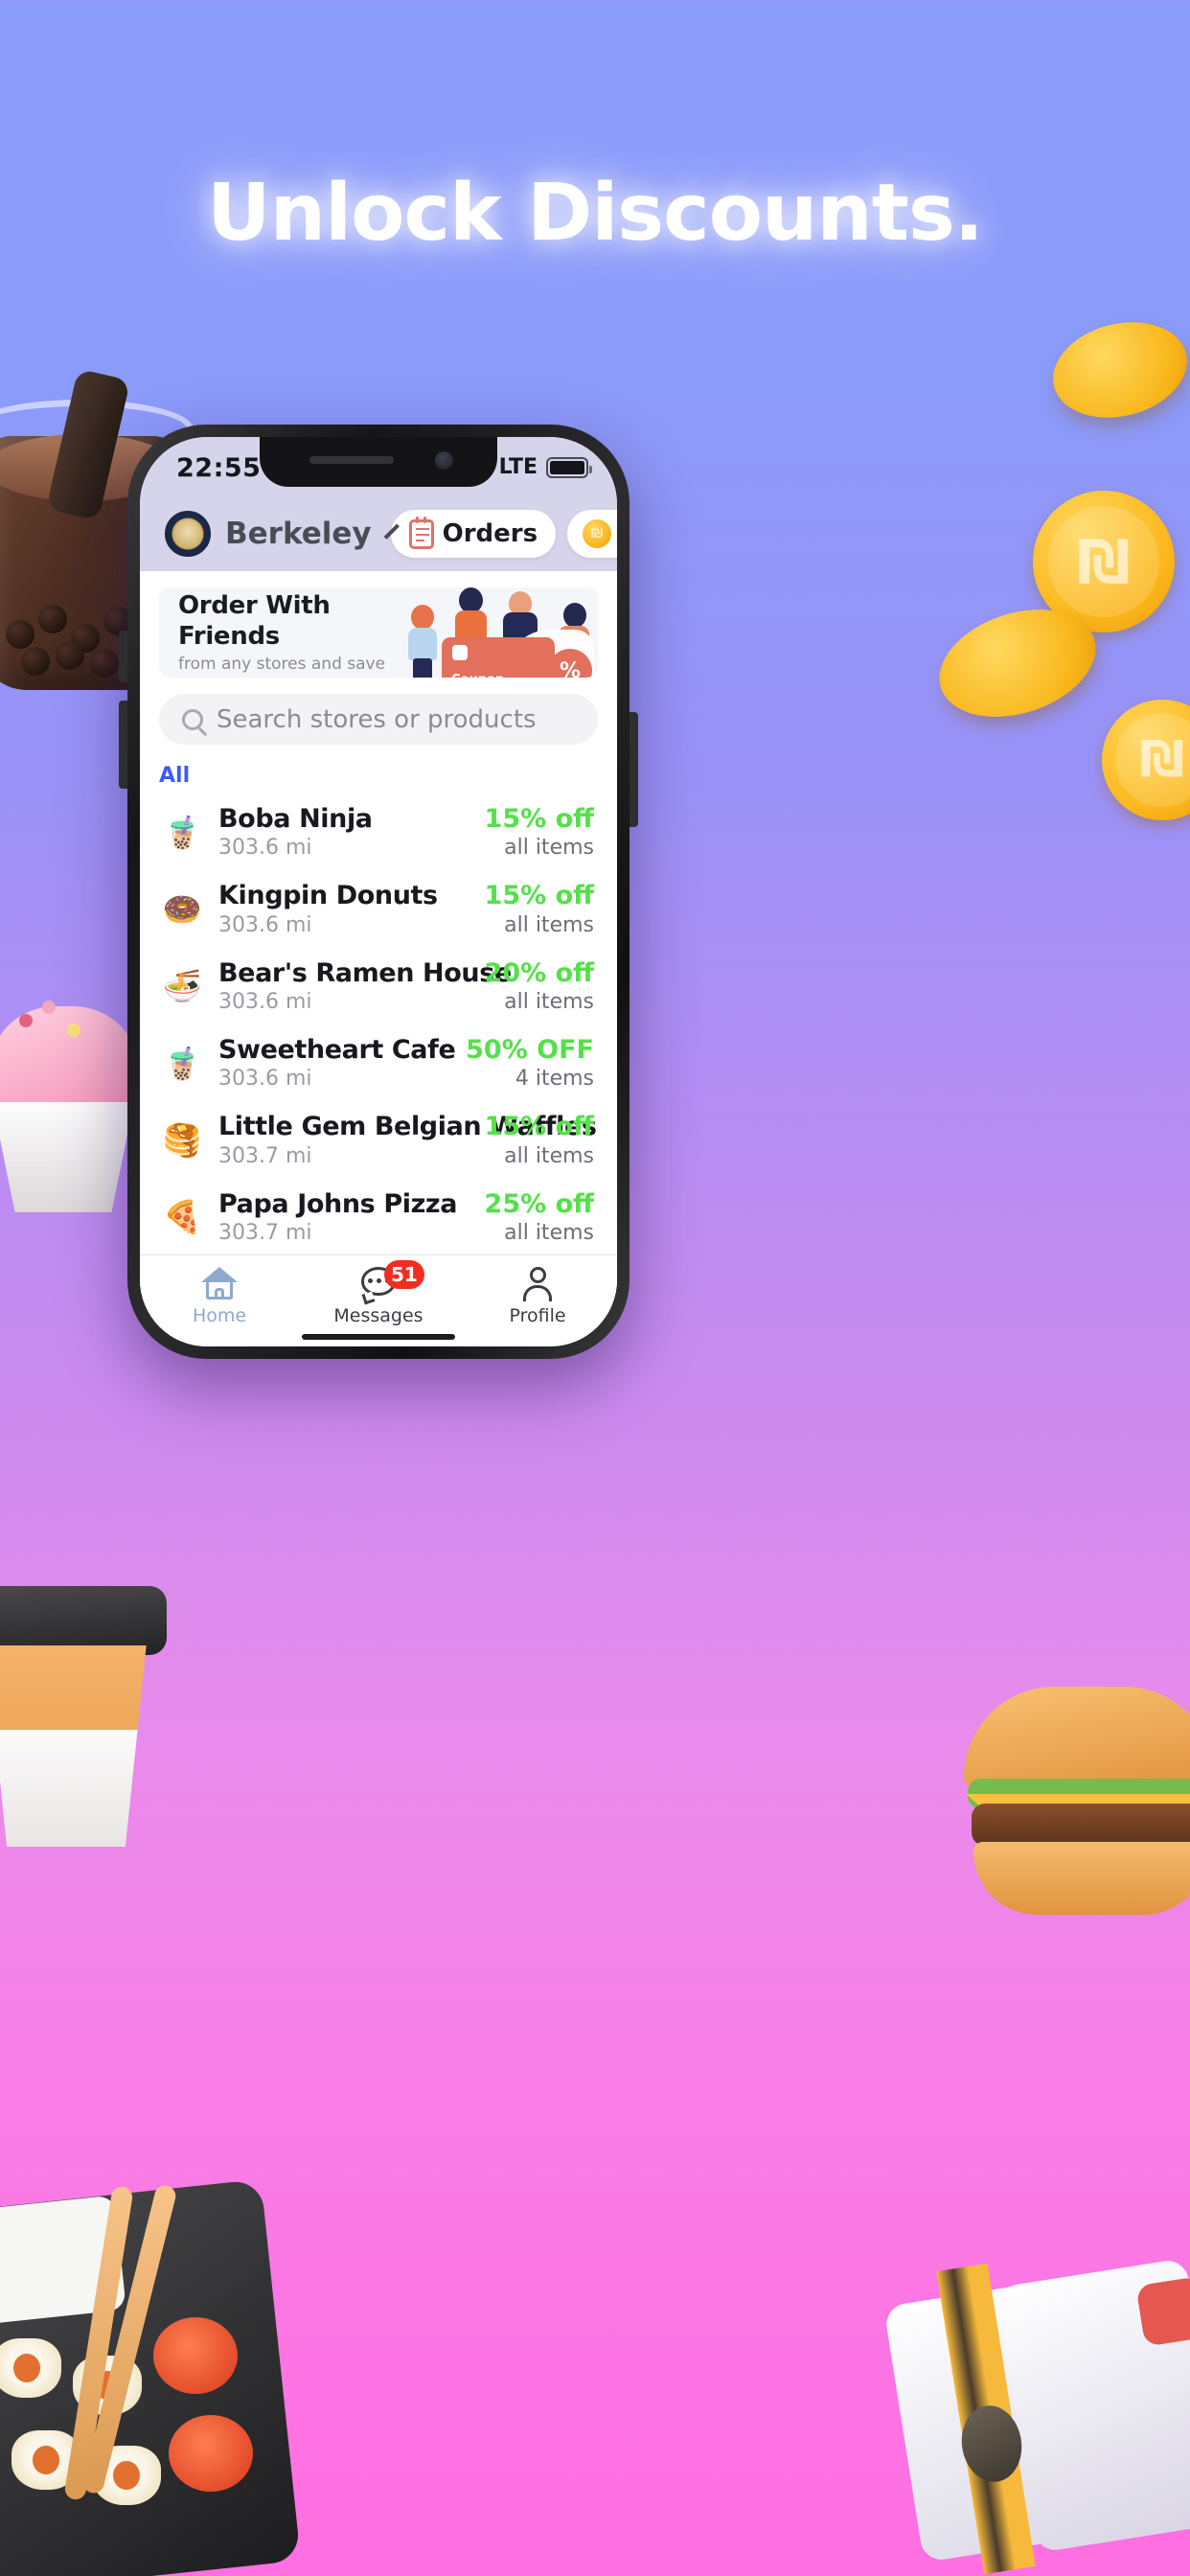  Describe the element at coordinates (490, 533) in the screenshot. I see `orders-button-label: Orders` at that location.